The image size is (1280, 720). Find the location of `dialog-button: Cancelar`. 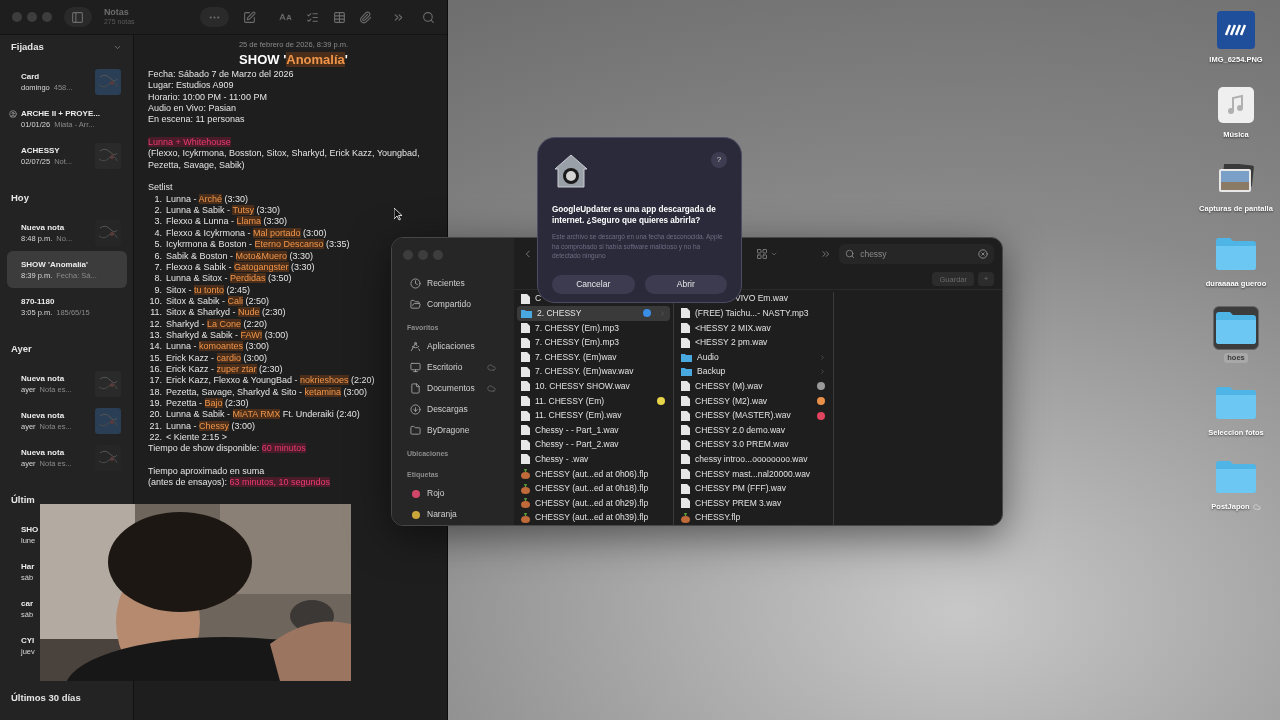

dialog-button: Cancelar is located at coordinates (593, 284).